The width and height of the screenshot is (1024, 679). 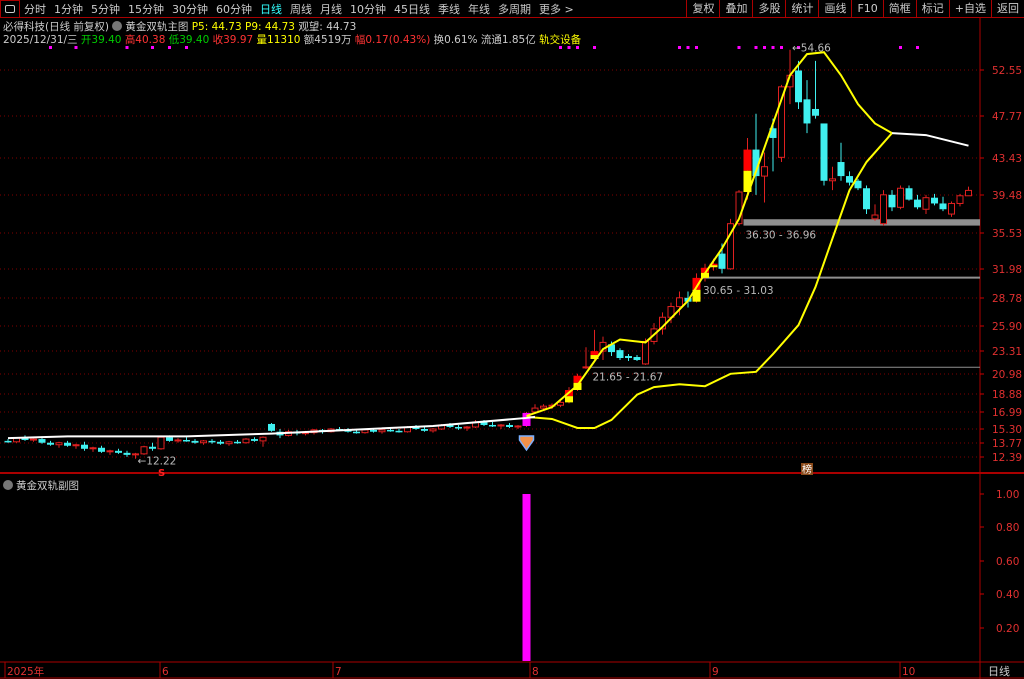 What do you see at coordinates (165, 672) in the screenshot?
I see `x-tick-label: 6` at bounding box center [165, 672].